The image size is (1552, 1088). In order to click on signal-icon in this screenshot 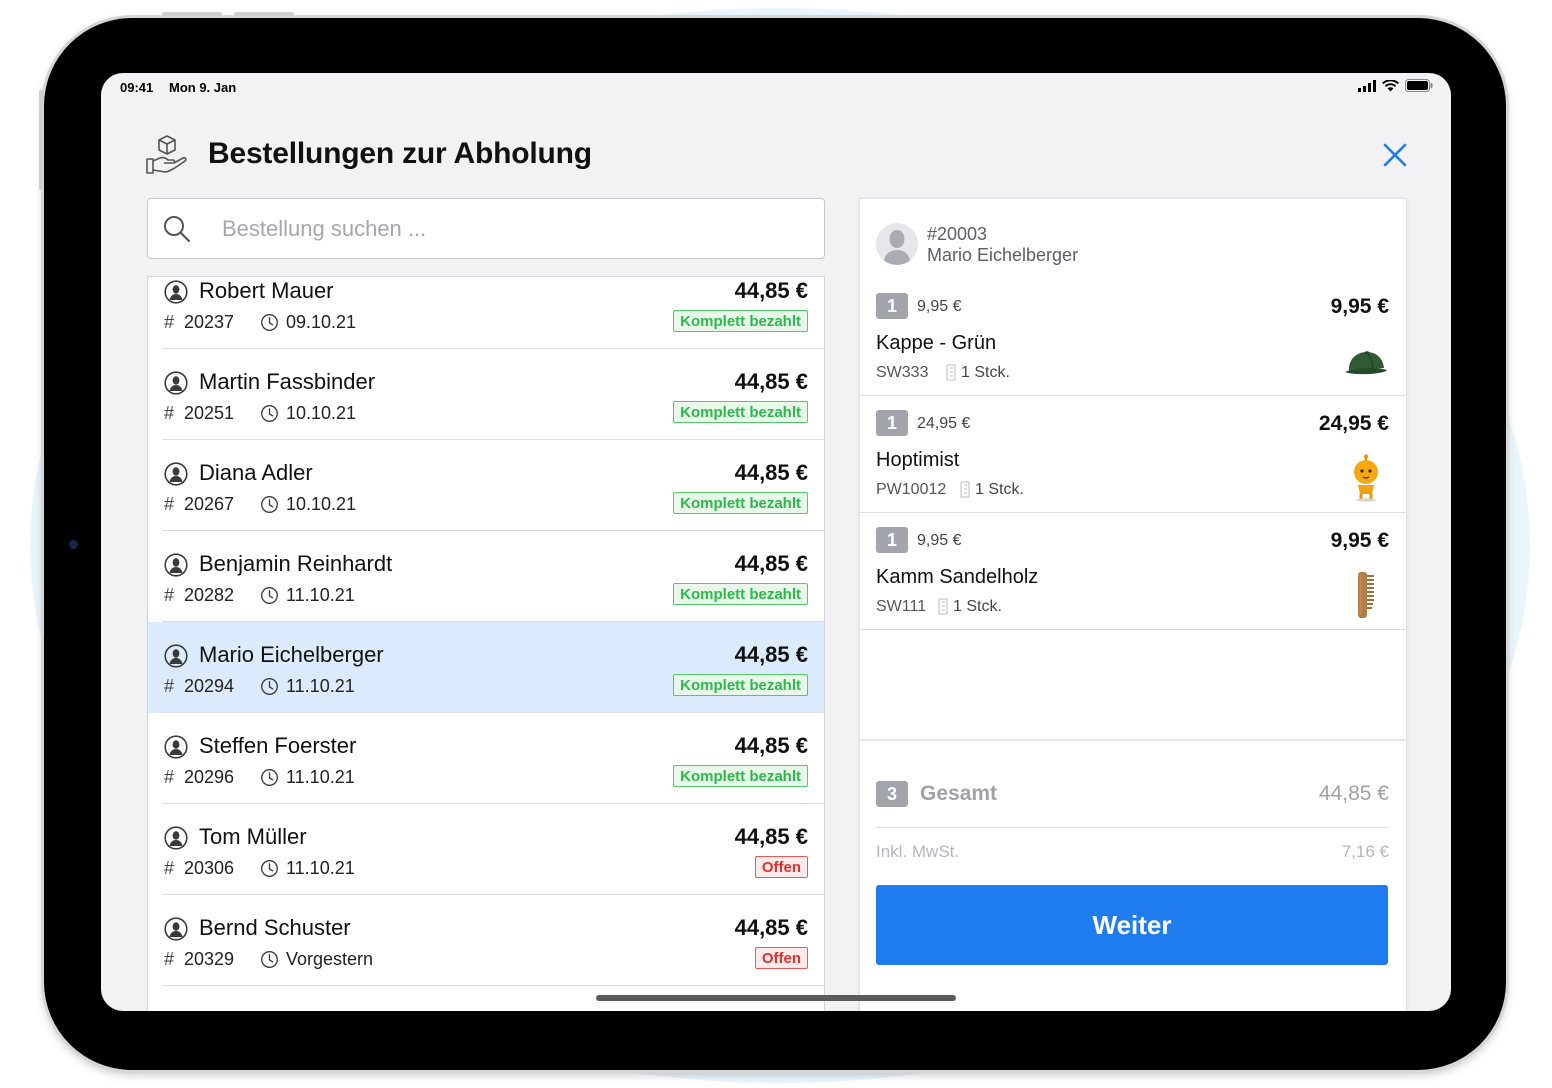, I will do `click(1367, 85)`.